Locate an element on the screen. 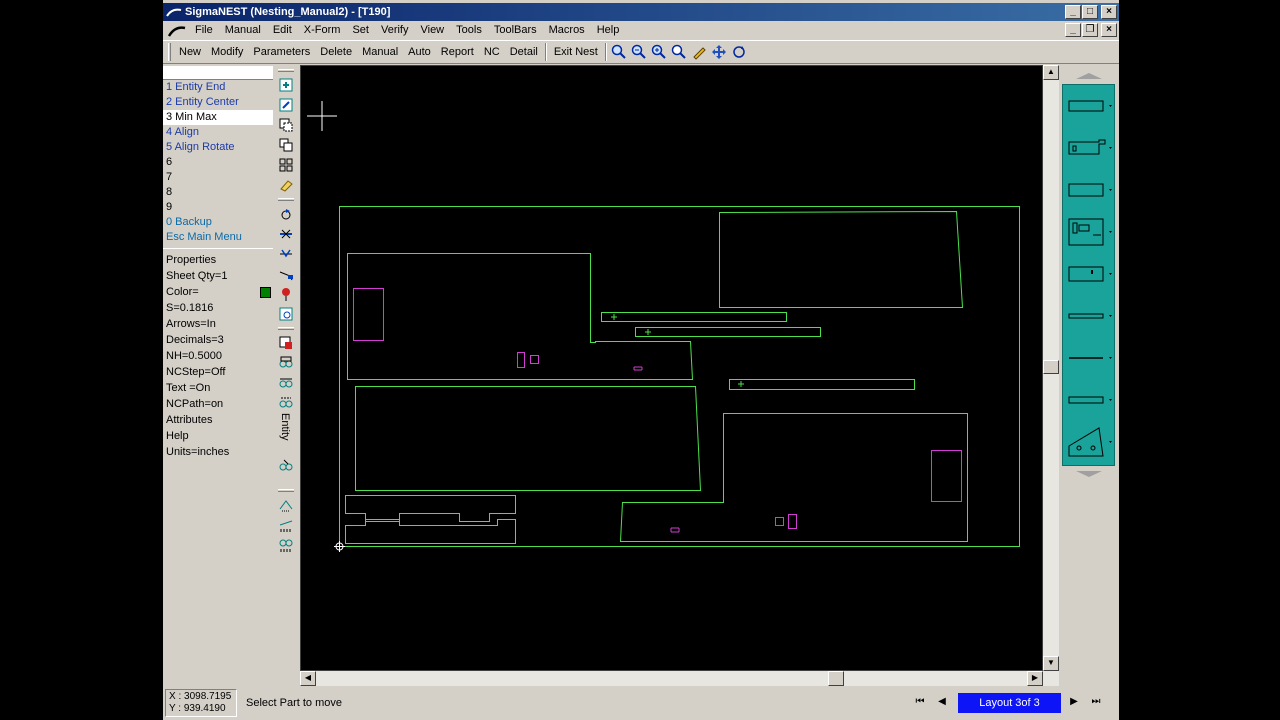  eraser-icon is located at coordinates (286, 185).